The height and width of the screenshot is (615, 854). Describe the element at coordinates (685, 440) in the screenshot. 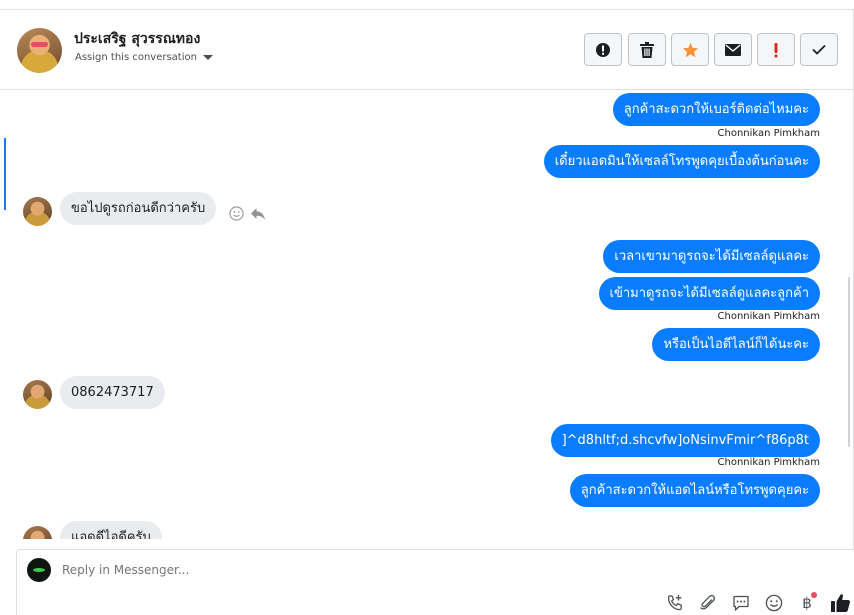

I see `message-bubble-outgoing: ]^d8hltf;d.shcvfw]oNsinvFmir^f86p8t` at that location.